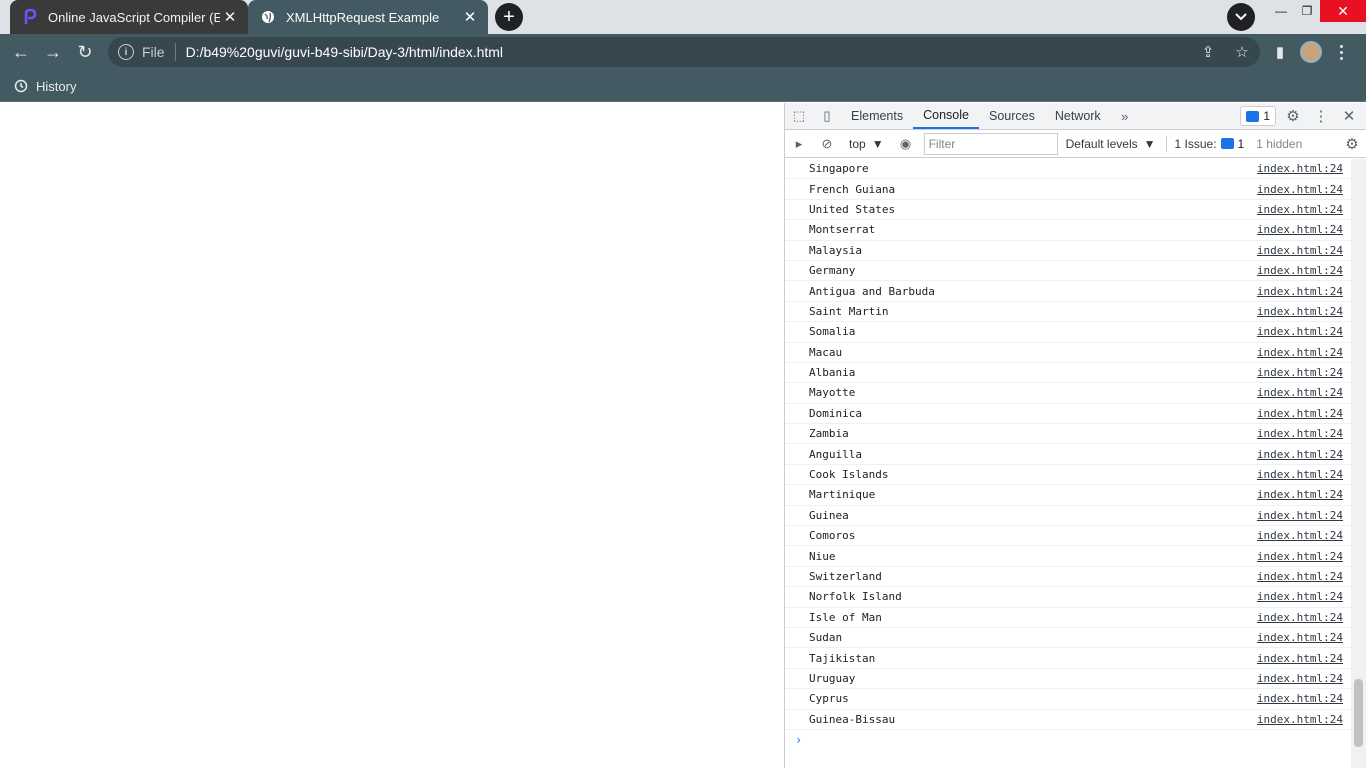 The image size is (1366, 768). I want to click on log-message: Malaysia, so click(835, 250).